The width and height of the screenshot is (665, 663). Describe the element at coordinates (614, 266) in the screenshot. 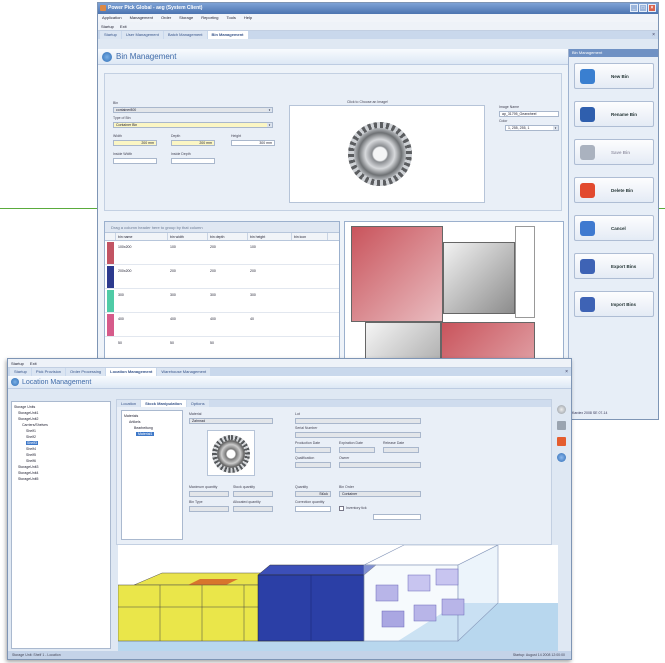

I see `export-bins-button: Export Bins` at that location.